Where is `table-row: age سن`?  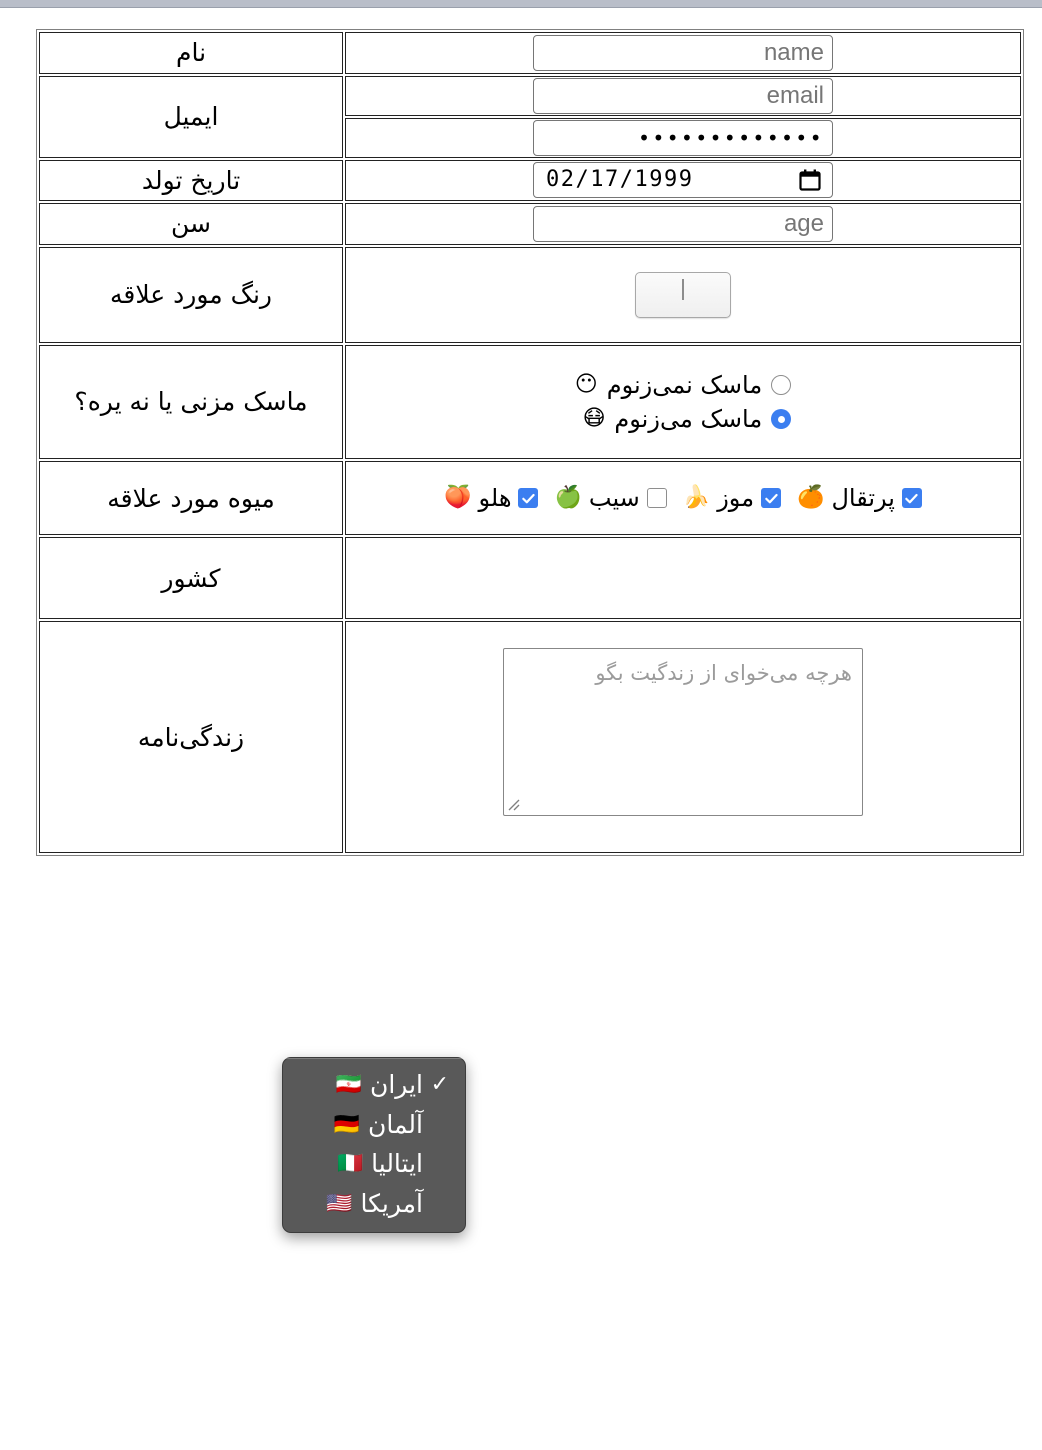 table-row: age سن is located at coordinates (530, 224).